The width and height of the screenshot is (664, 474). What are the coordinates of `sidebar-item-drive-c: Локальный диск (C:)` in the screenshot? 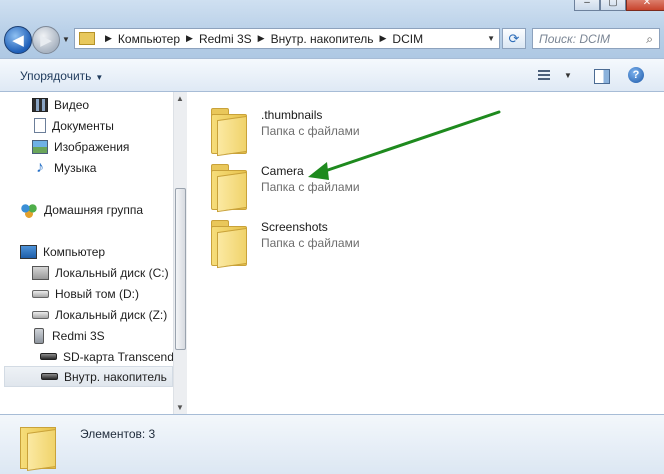 It's located at (100, 272).